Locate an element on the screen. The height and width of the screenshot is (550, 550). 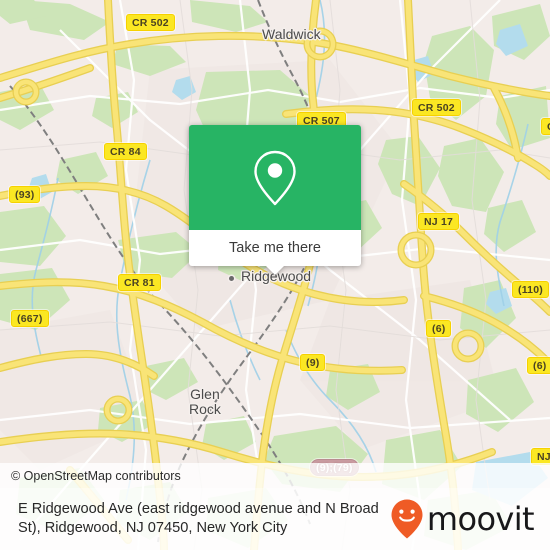
road-shield-nj17-north: NJ 17 is located at coordinates (439, 221).